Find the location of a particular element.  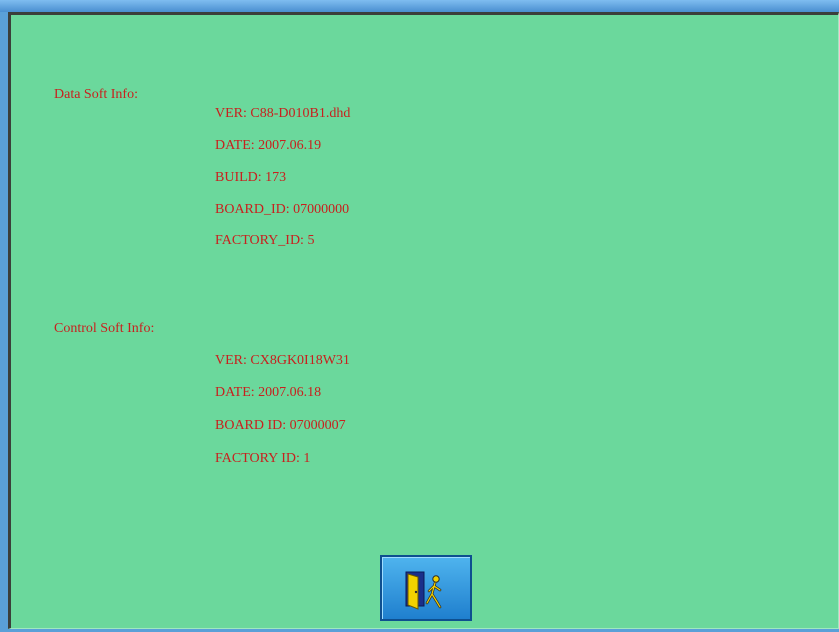

data-soft-board-id: BOARD_ID: 07000000 is located at coordinates (282, 209).